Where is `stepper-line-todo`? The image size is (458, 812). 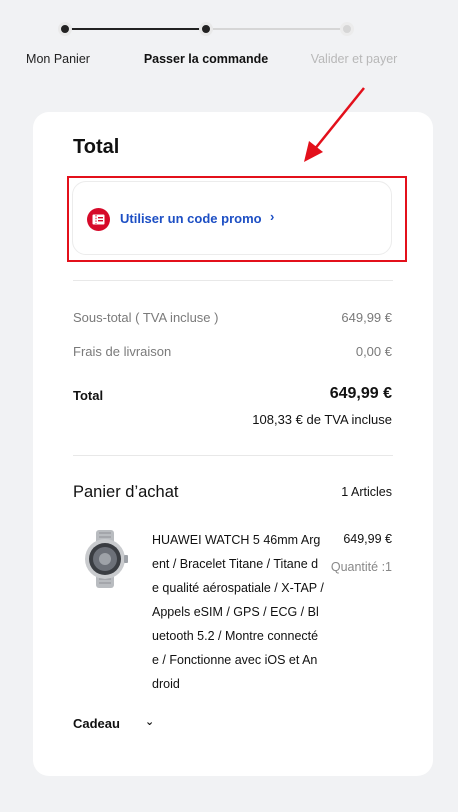 stepper-line-todo is located at coordinates (276, 29).